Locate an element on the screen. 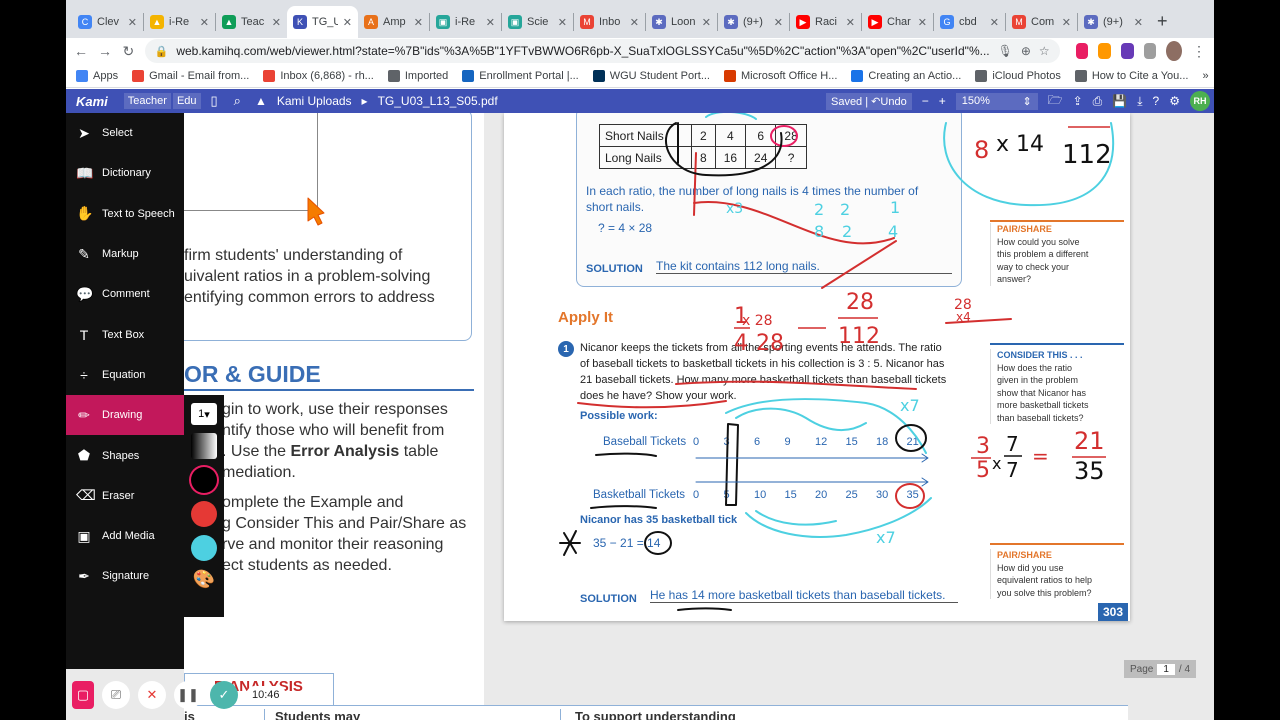  tool-markup: ✎ Markup is located at coordinates (125, 254).